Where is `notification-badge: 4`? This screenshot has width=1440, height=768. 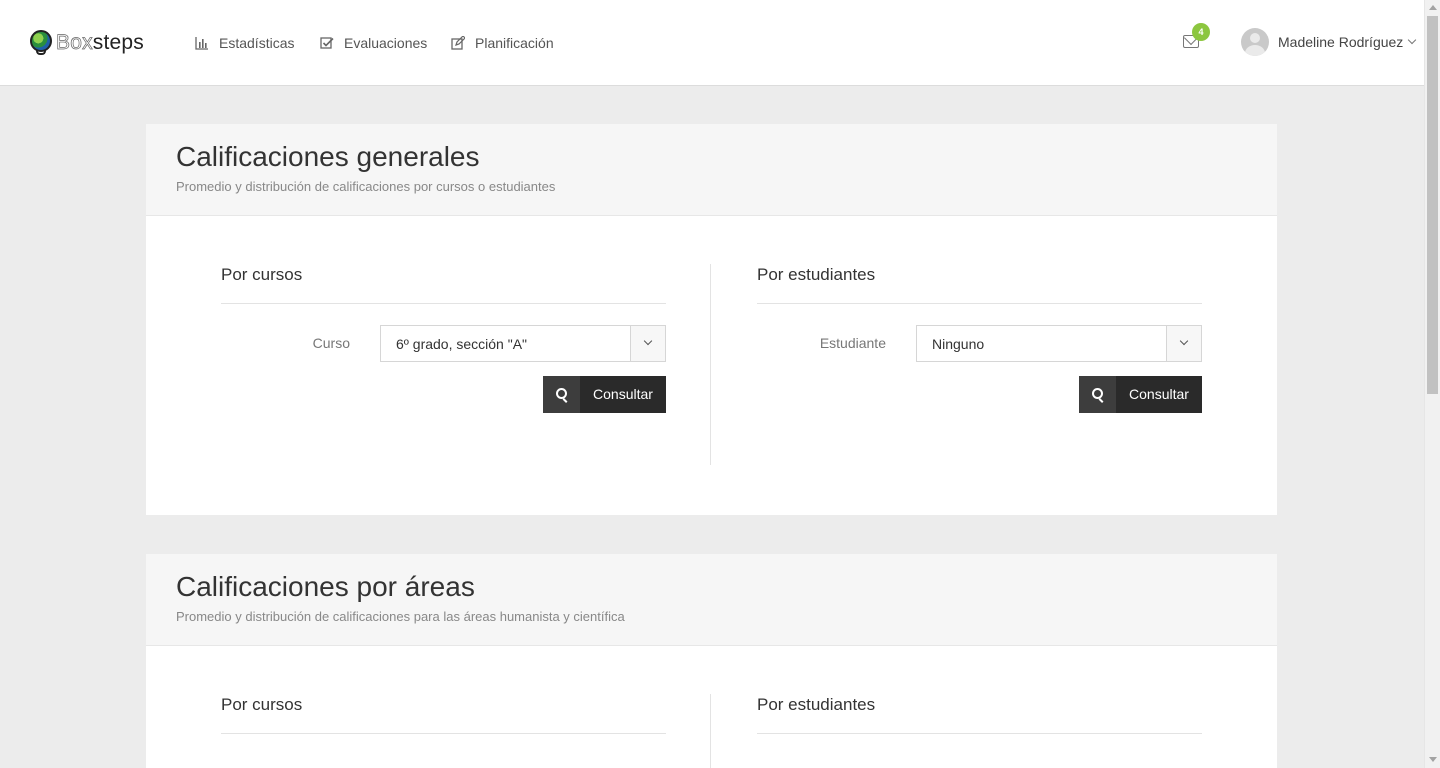
notification-badge: 4 is located at coordinates (1201, 32).